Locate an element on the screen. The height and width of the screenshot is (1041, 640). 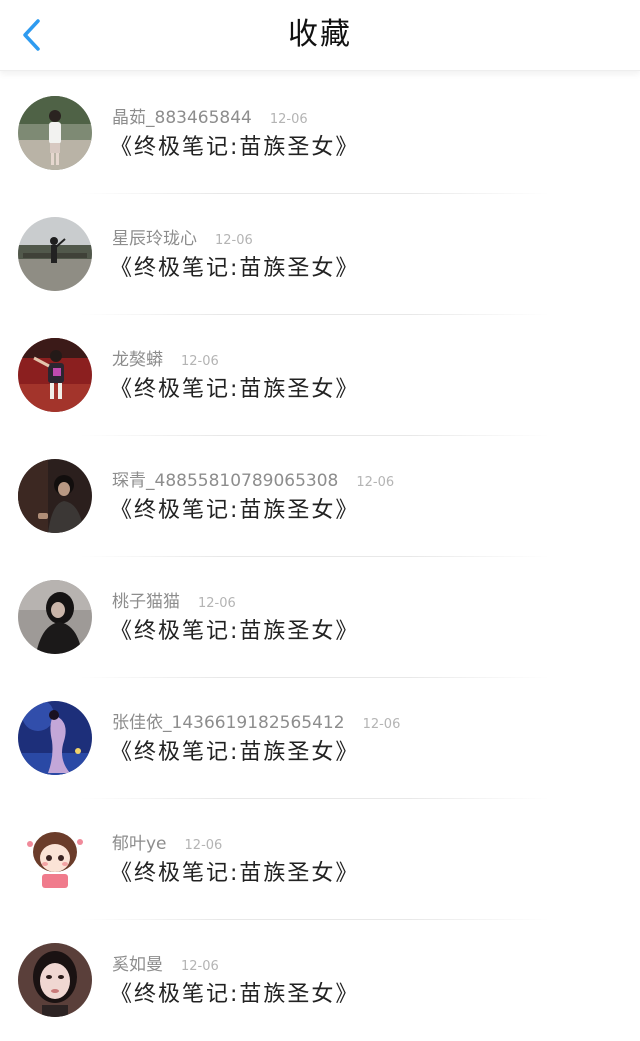
list-item: 晶茹_883465844 12-06 《终极笔记:苗族圣女》 is located at coordinates (320, 133).